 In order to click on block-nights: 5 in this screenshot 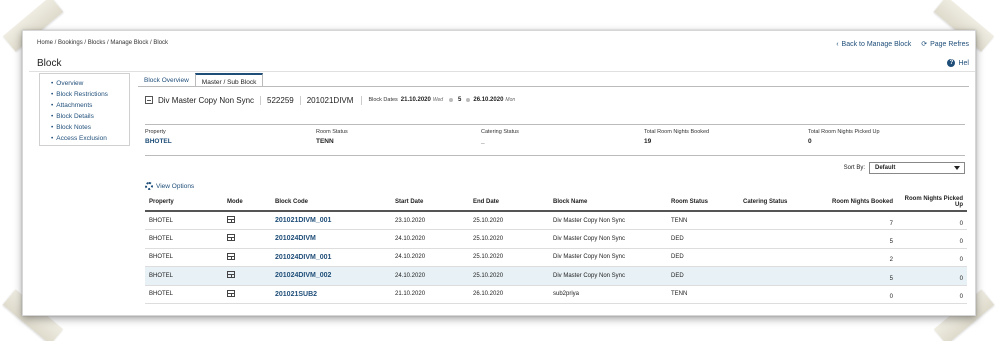, I will do `click(460, 100)`.